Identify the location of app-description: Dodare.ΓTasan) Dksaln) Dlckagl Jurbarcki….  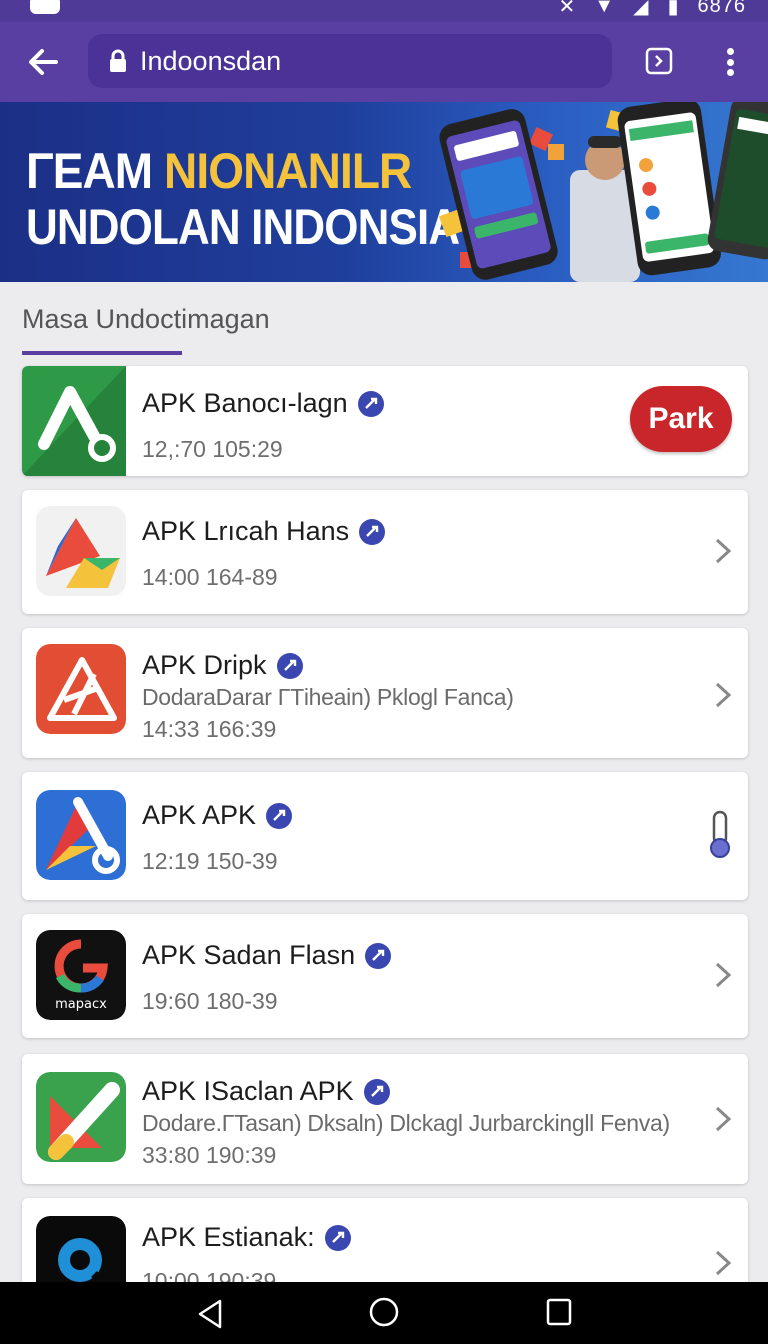
(406, 1123).